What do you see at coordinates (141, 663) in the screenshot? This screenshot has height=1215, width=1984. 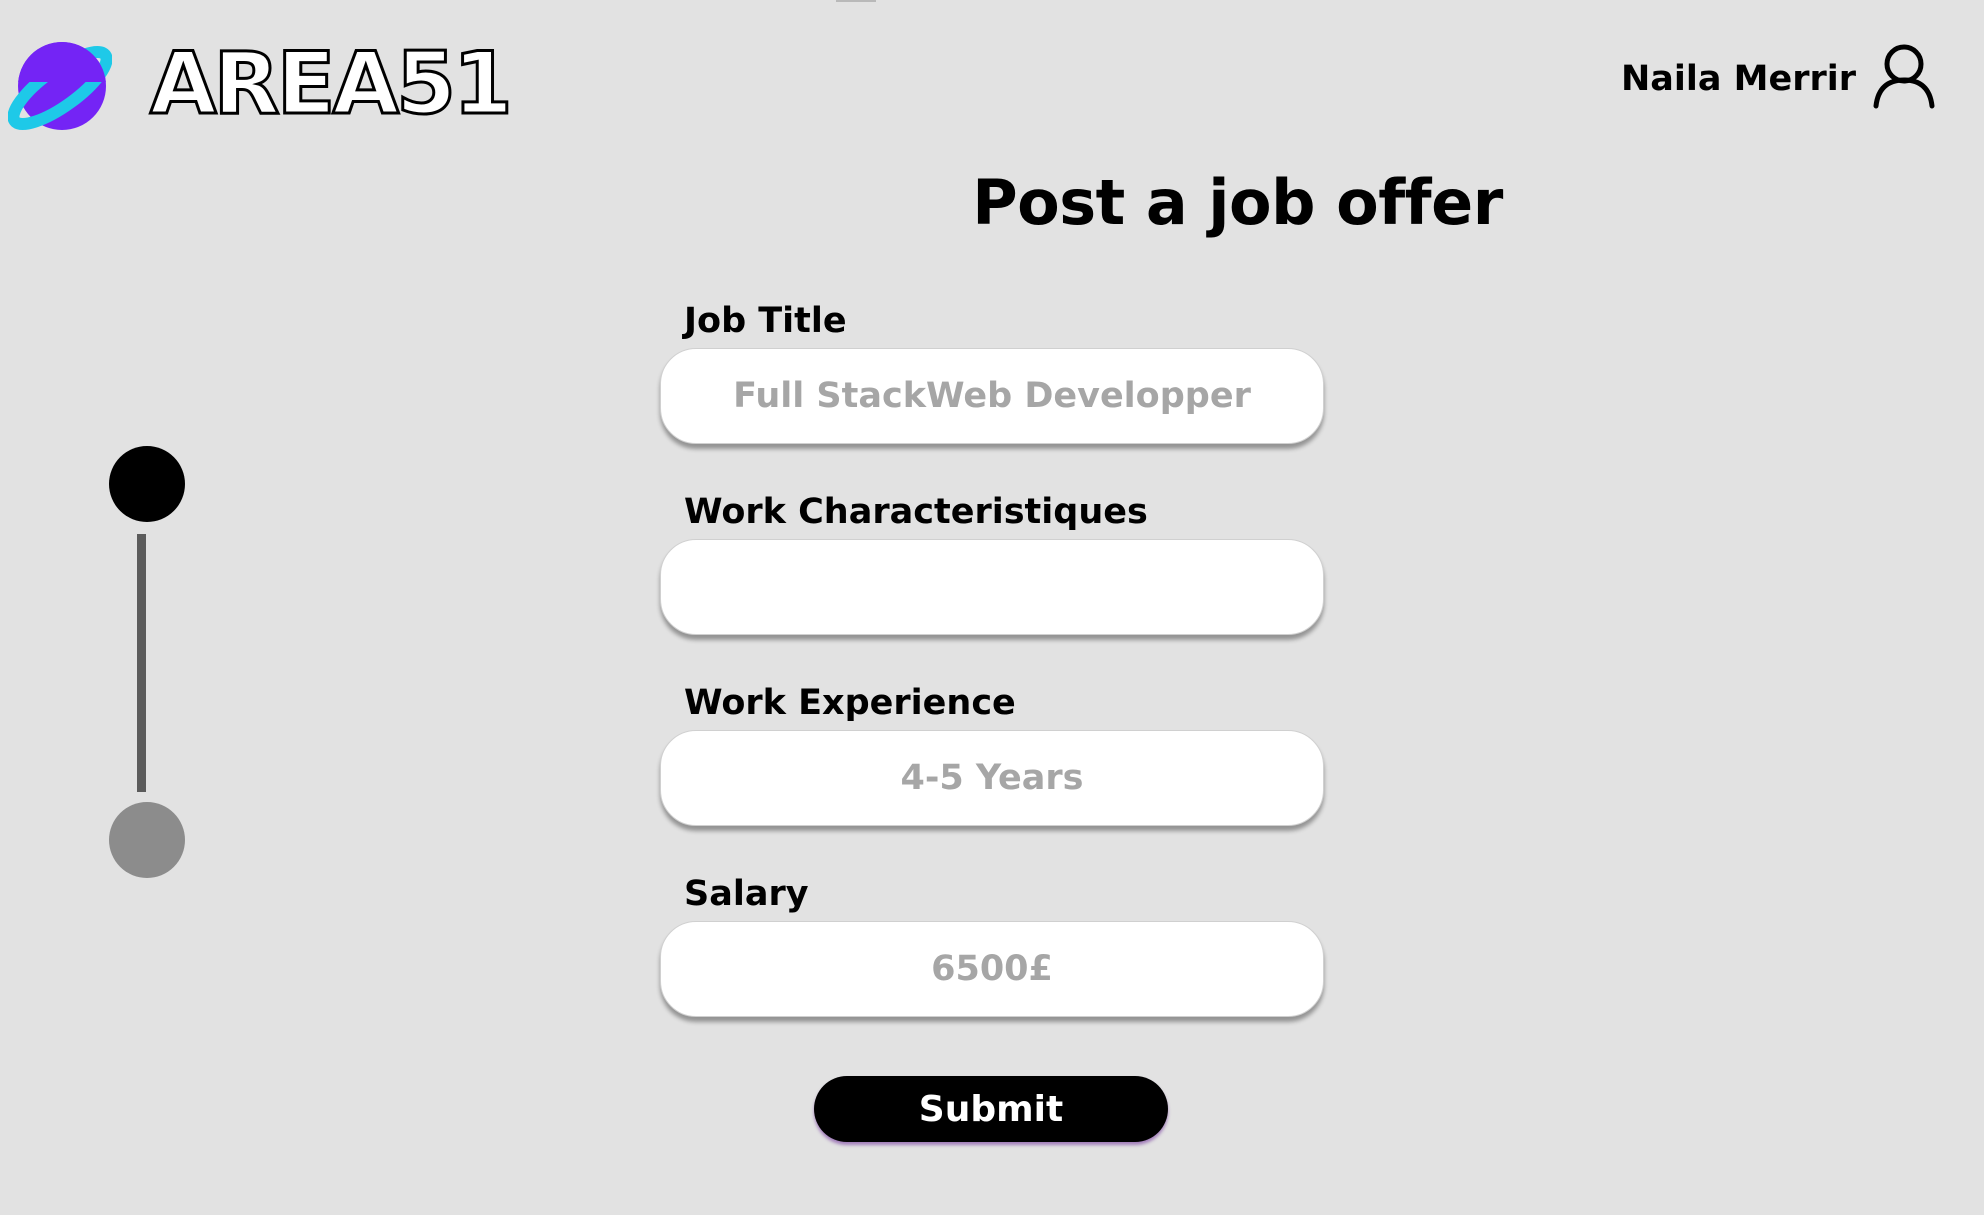 I see `stepper-connector` at bounding box center [141, 663].